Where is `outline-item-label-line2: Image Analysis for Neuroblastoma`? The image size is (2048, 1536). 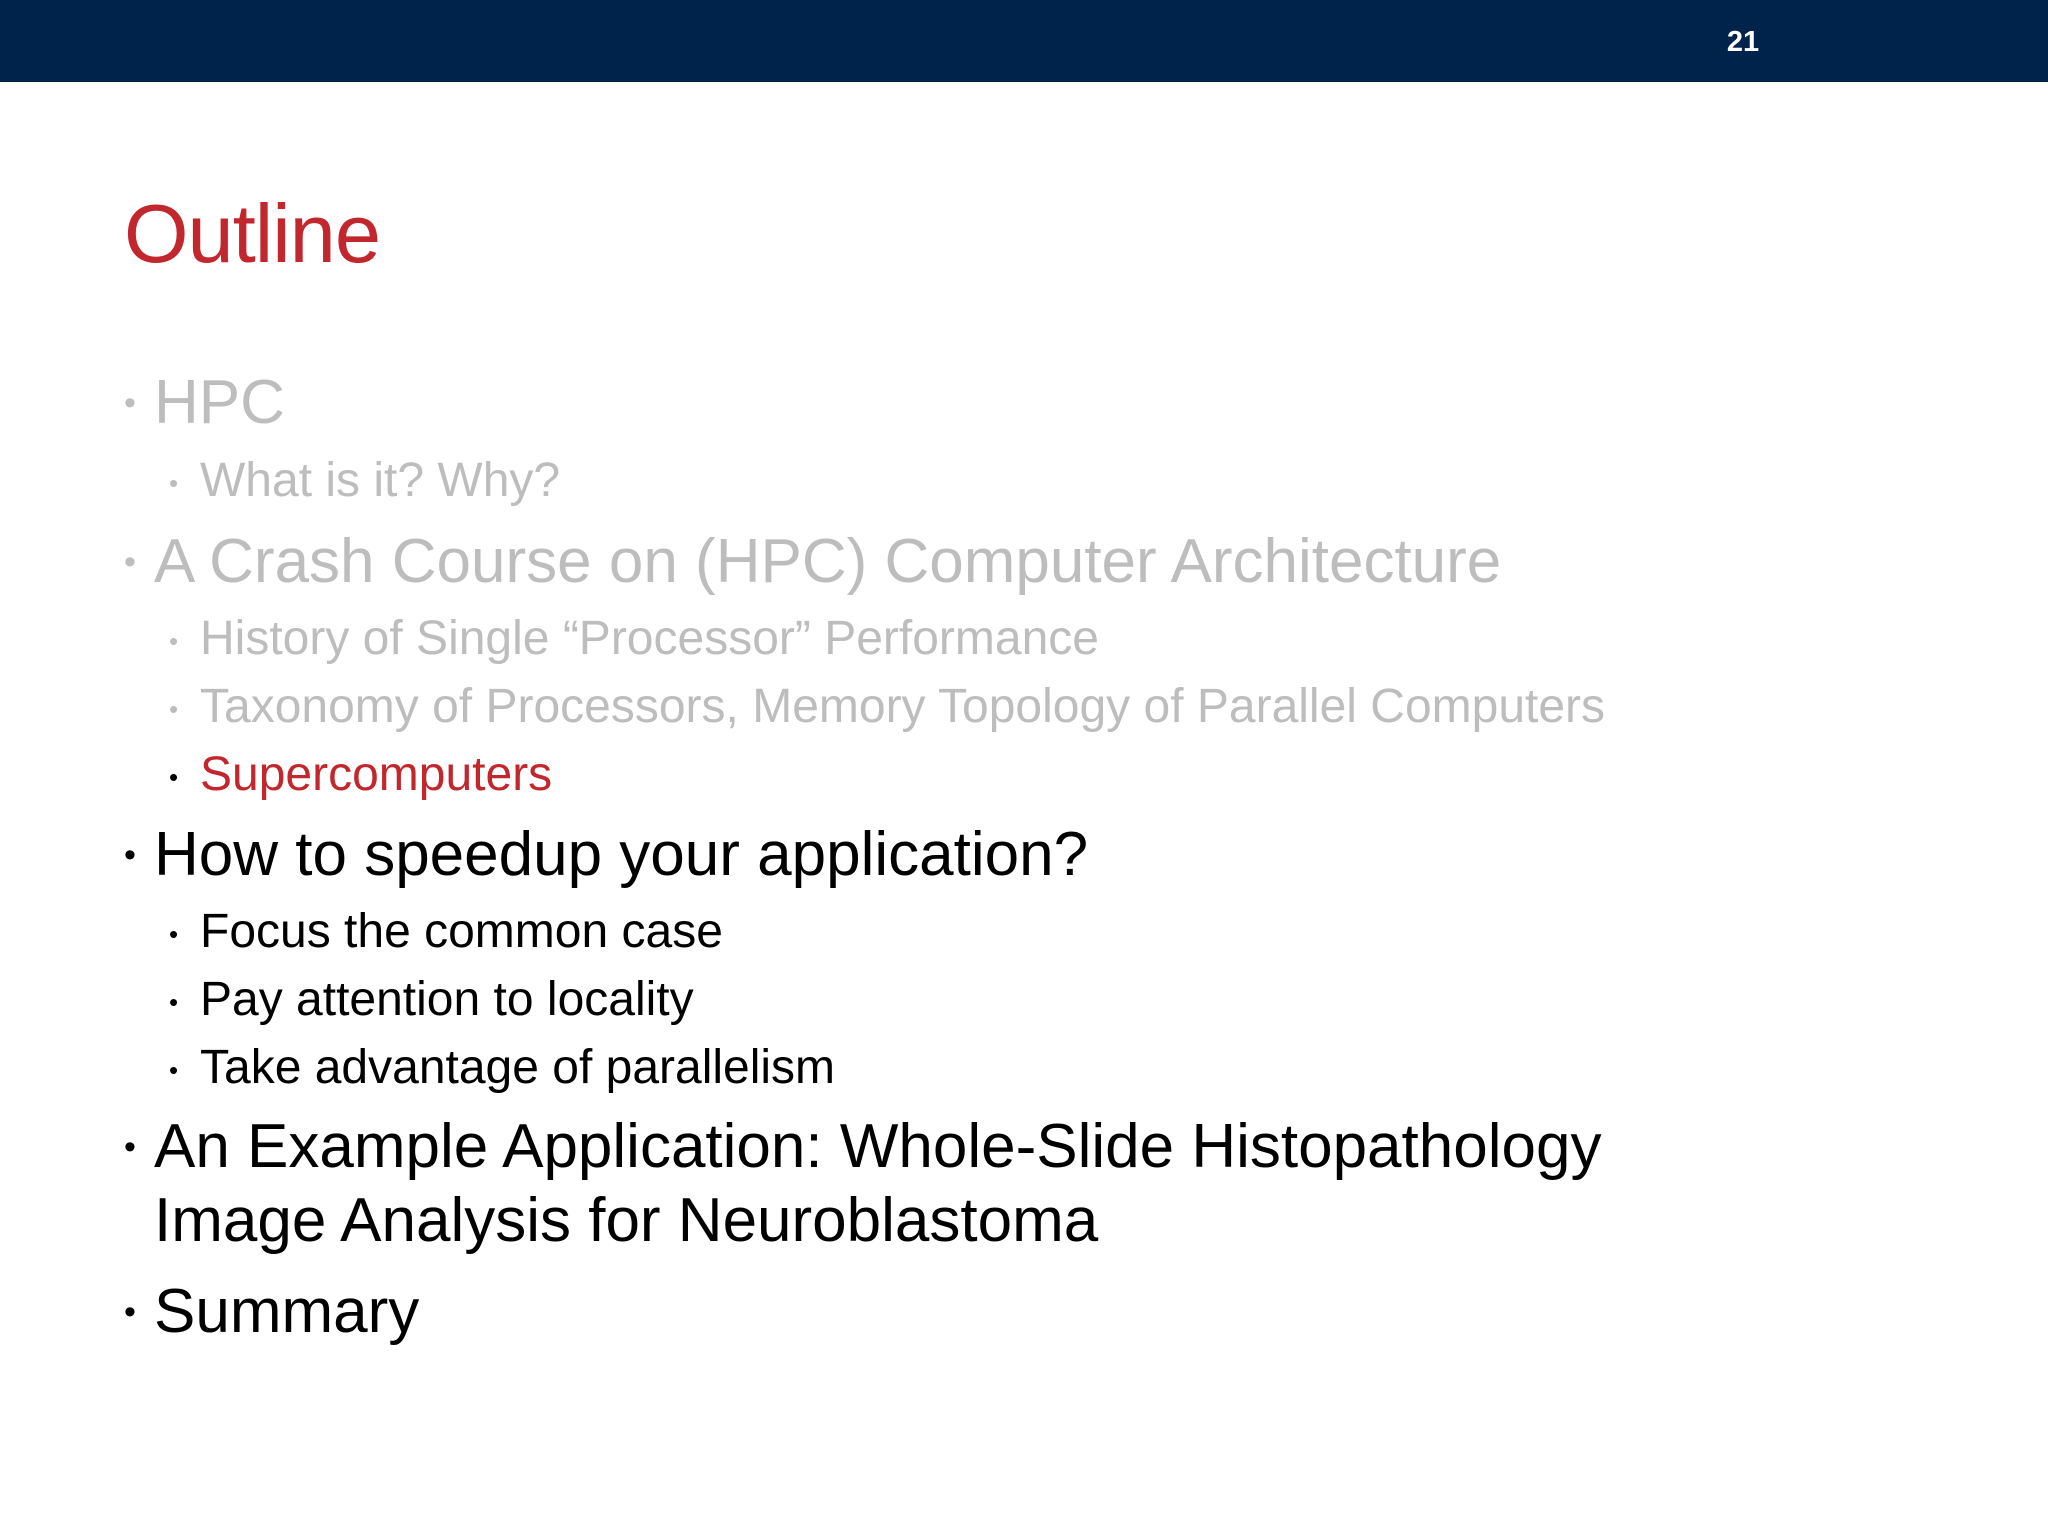 outline-item-label-line2: Image Analysis for Neuroblastoma is located at coordinates (626, 1220).